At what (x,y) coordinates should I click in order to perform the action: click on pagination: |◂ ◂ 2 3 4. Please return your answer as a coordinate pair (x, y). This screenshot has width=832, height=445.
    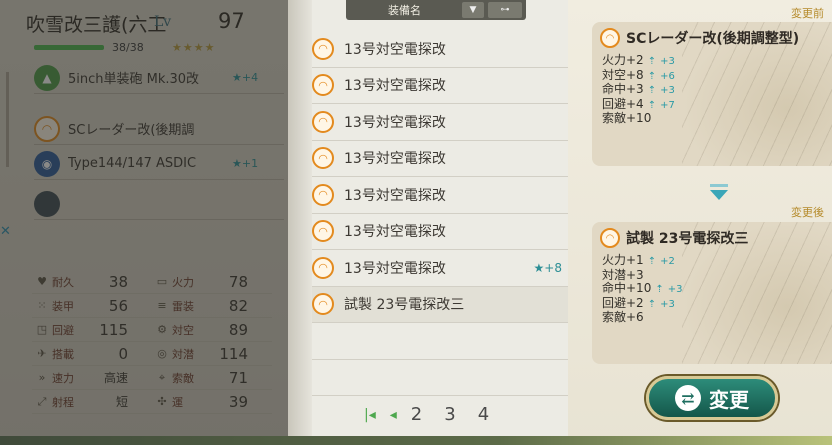
    Looking at the image, I should click on (437, 414).